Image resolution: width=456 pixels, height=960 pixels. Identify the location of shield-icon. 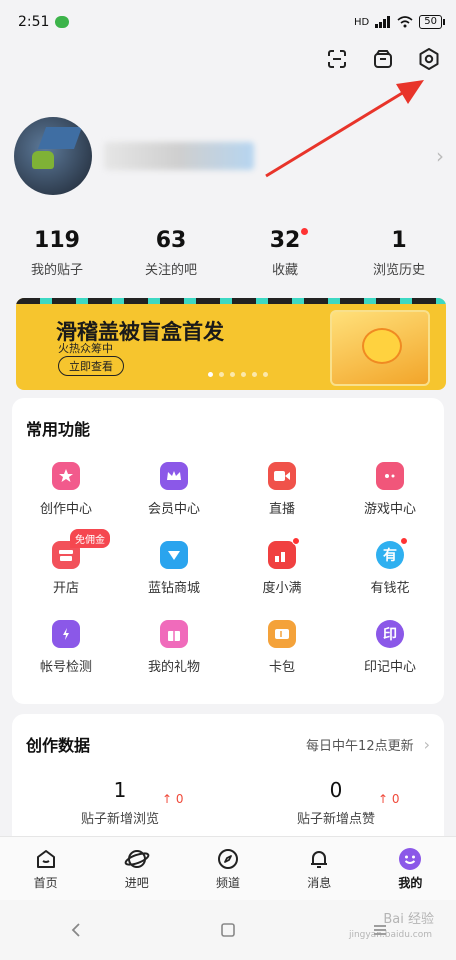
(66, 634).